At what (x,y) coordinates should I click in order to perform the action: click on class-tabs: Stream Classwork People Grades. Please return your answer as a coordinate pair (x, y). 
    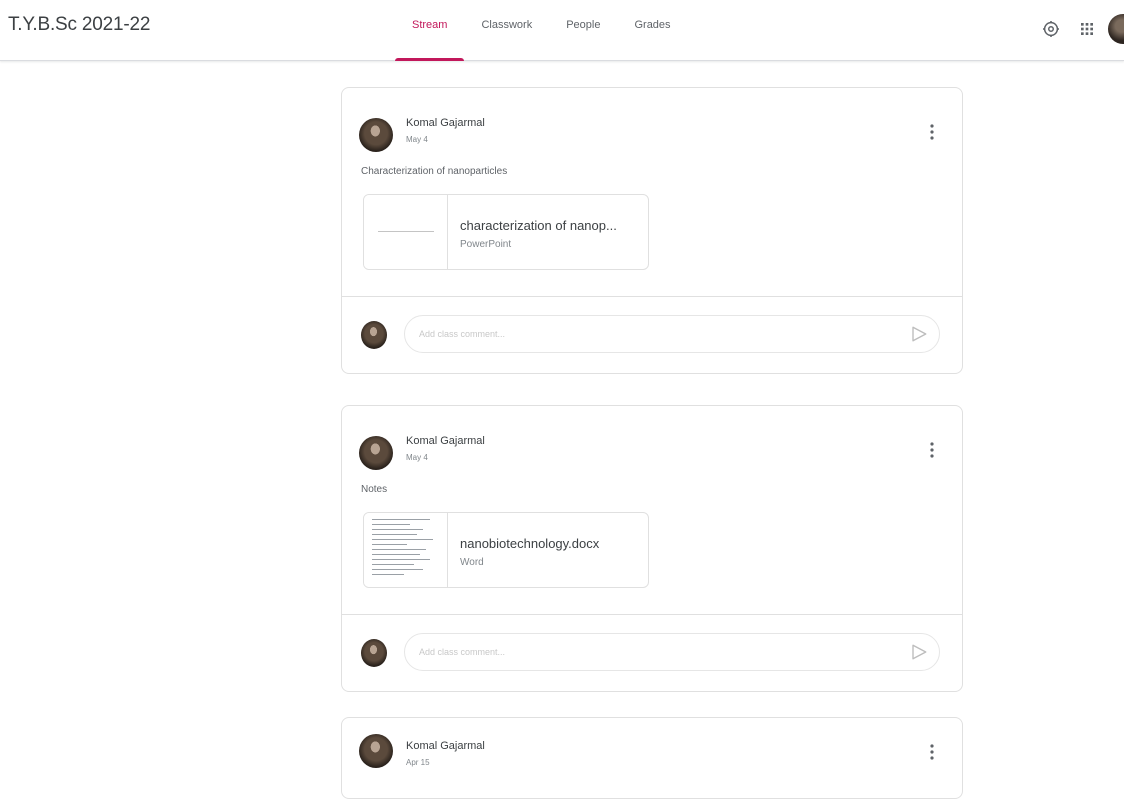
    Looking at the image, I should click on (541, 30).